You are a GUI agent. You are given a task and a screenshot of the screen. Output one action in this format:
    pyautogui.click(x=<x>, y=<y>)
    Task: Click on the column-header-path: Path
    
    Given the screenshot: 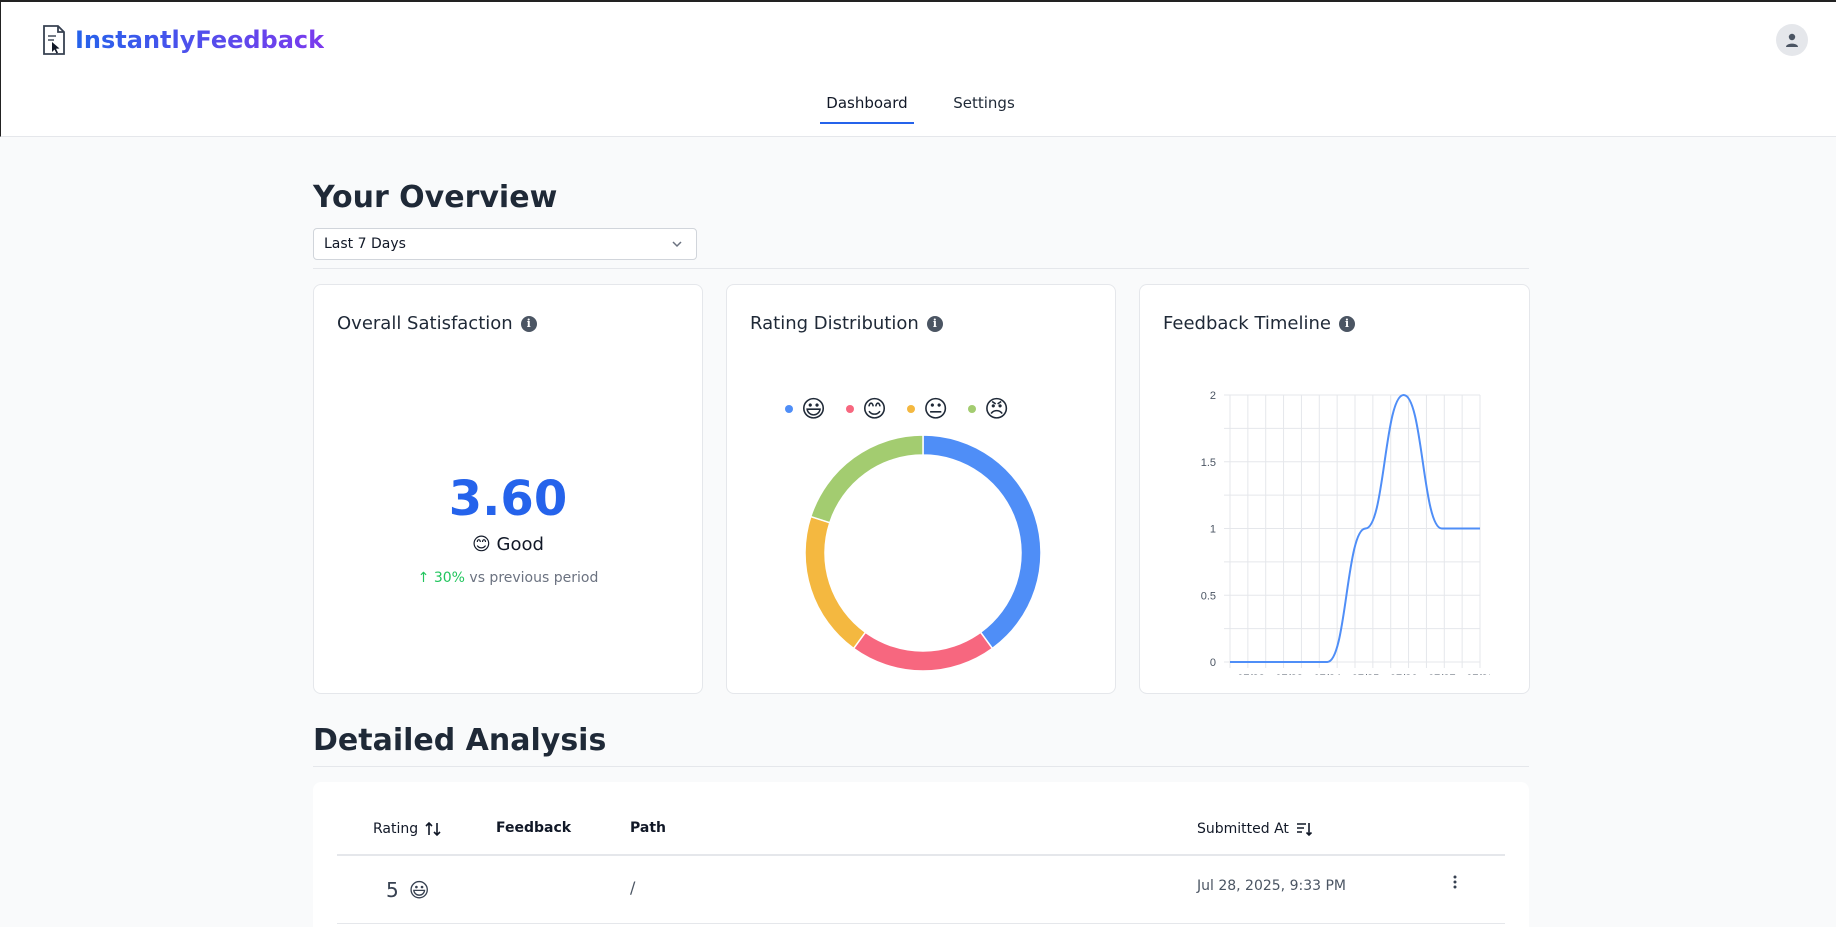 What is the action you would take?
    pyautogui.click(x=648, y=828)
    